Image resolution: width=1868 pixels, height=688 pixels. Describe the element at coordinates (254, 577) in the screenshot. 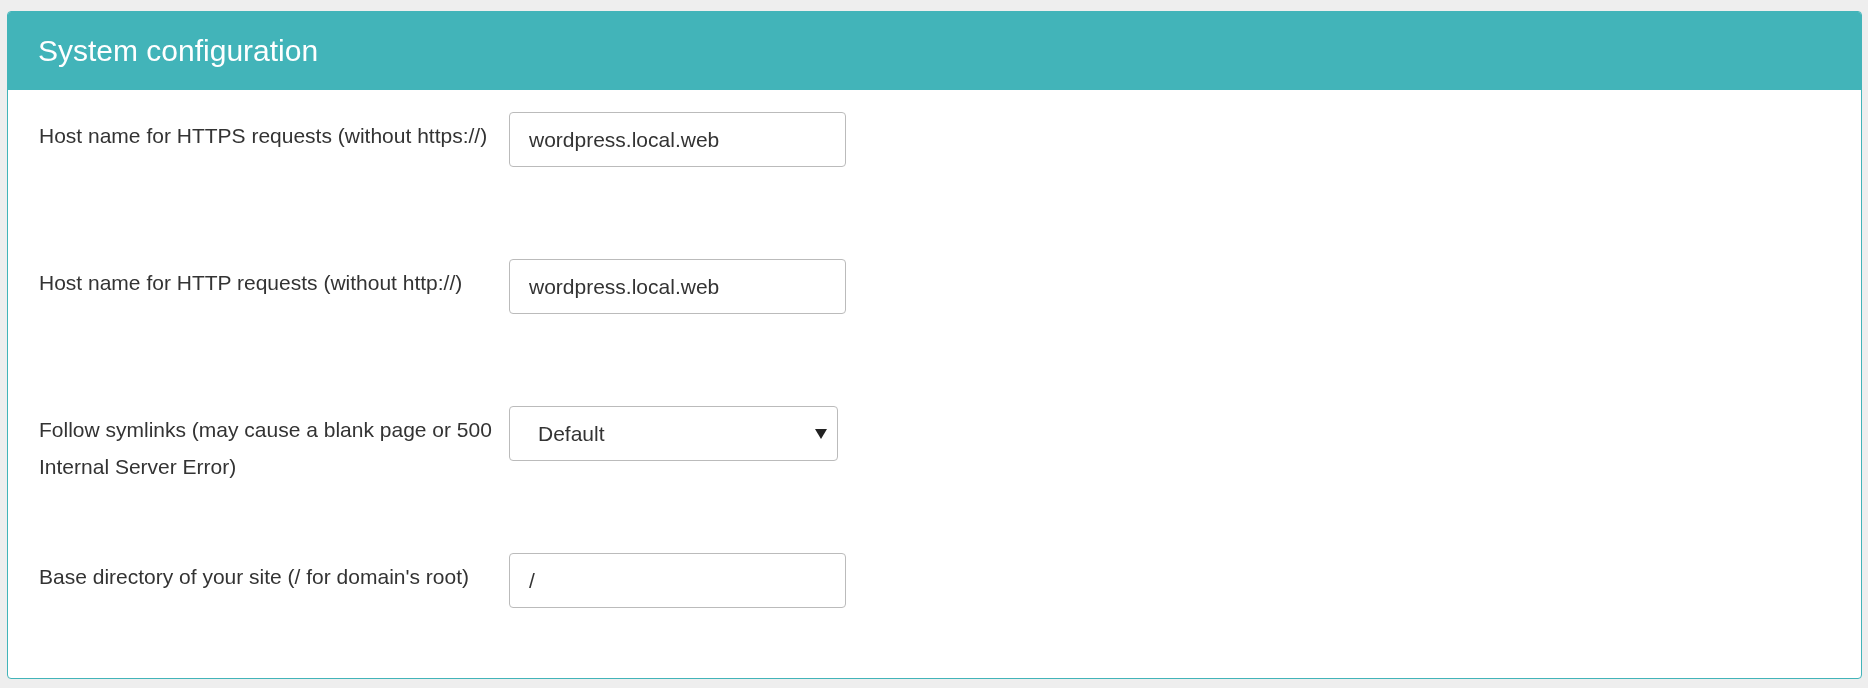

I see `field-label: Base directory of your site (/ for domain's root)` at that location.